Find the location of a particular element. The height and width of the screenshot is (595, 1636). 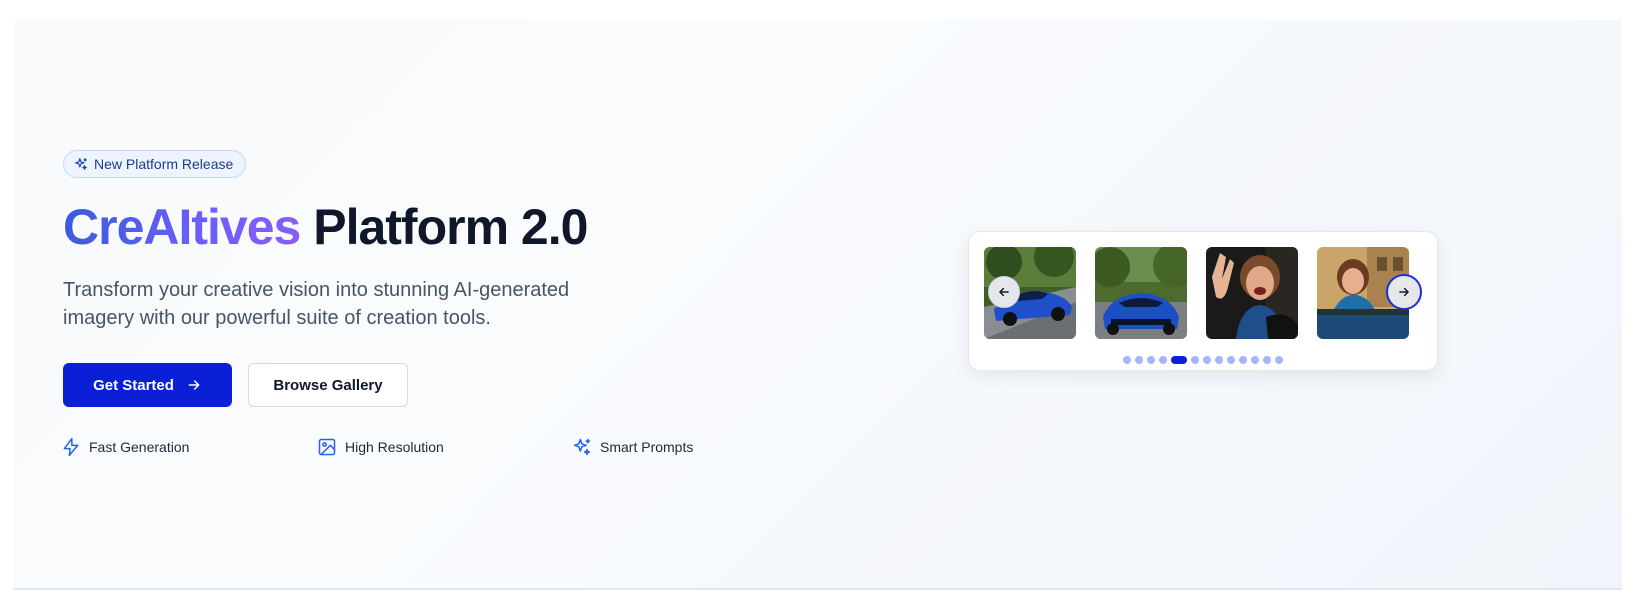

browse-gallery-button: Browse Gallery is located at coordinates (328, 385).